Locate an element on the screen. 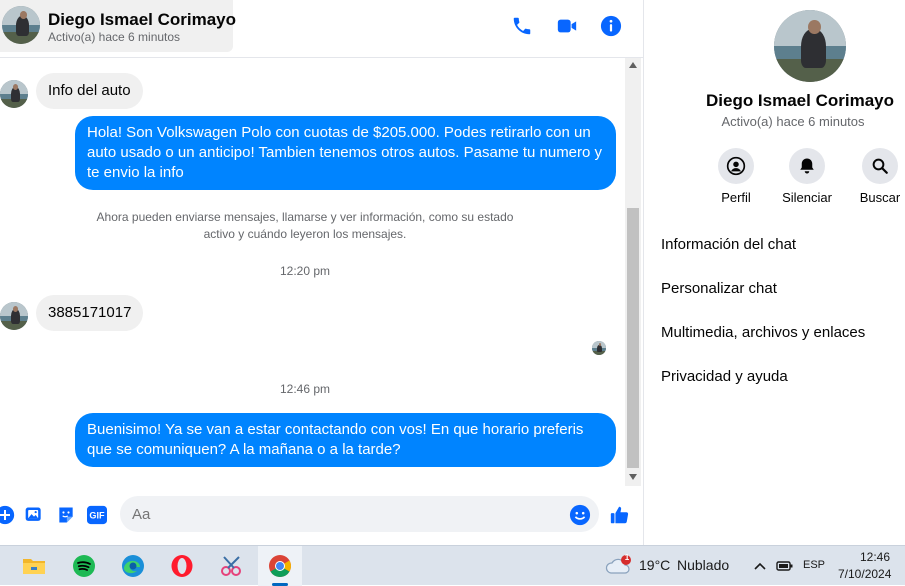 The height and width of the screenshot is (586, 905). svg-text: GIF is located at coordinates (97, 516).